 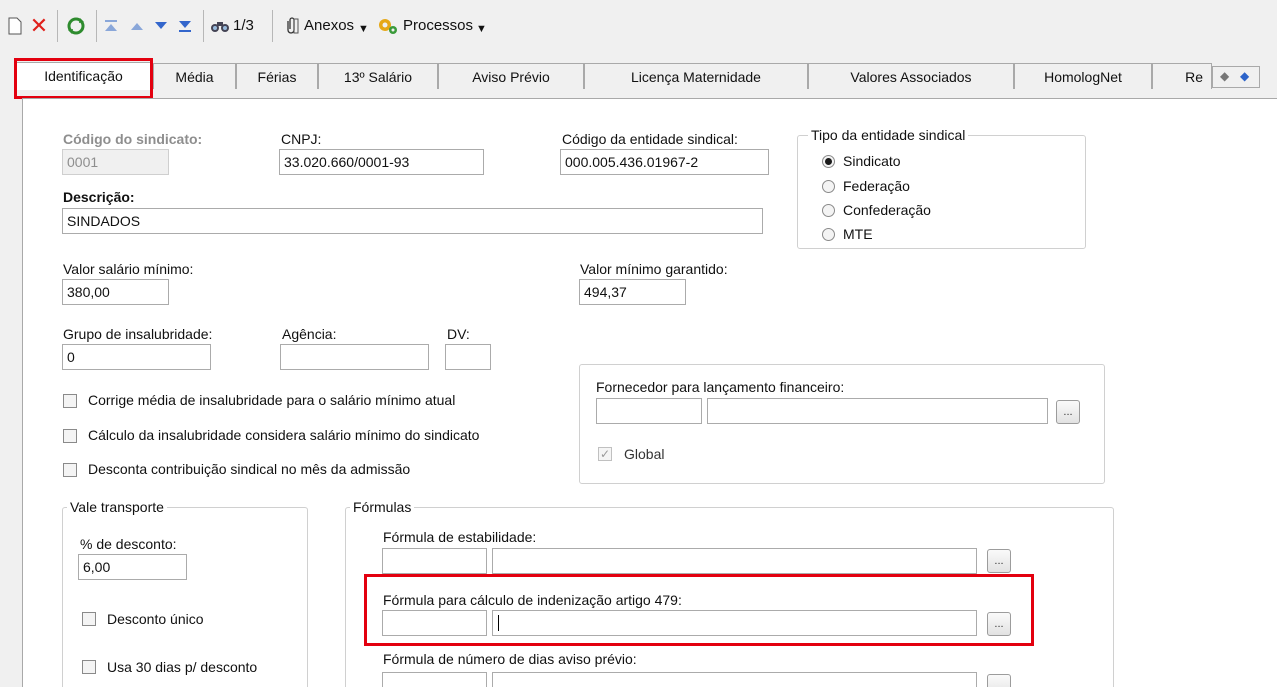 I want to click on aviso-previo-name-field, so click(x=734, y=679).